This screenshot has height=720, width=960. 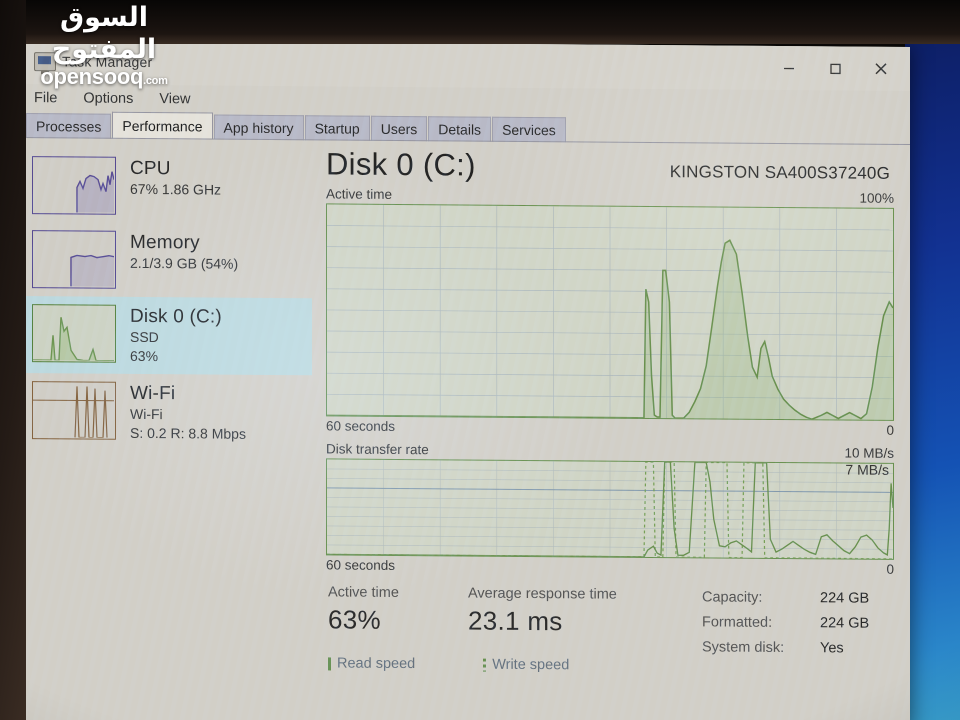 What do you see at coordinates (45, 98) in the screenshot?
I see `menu-item-file: File` at bounding box center [45, 98].